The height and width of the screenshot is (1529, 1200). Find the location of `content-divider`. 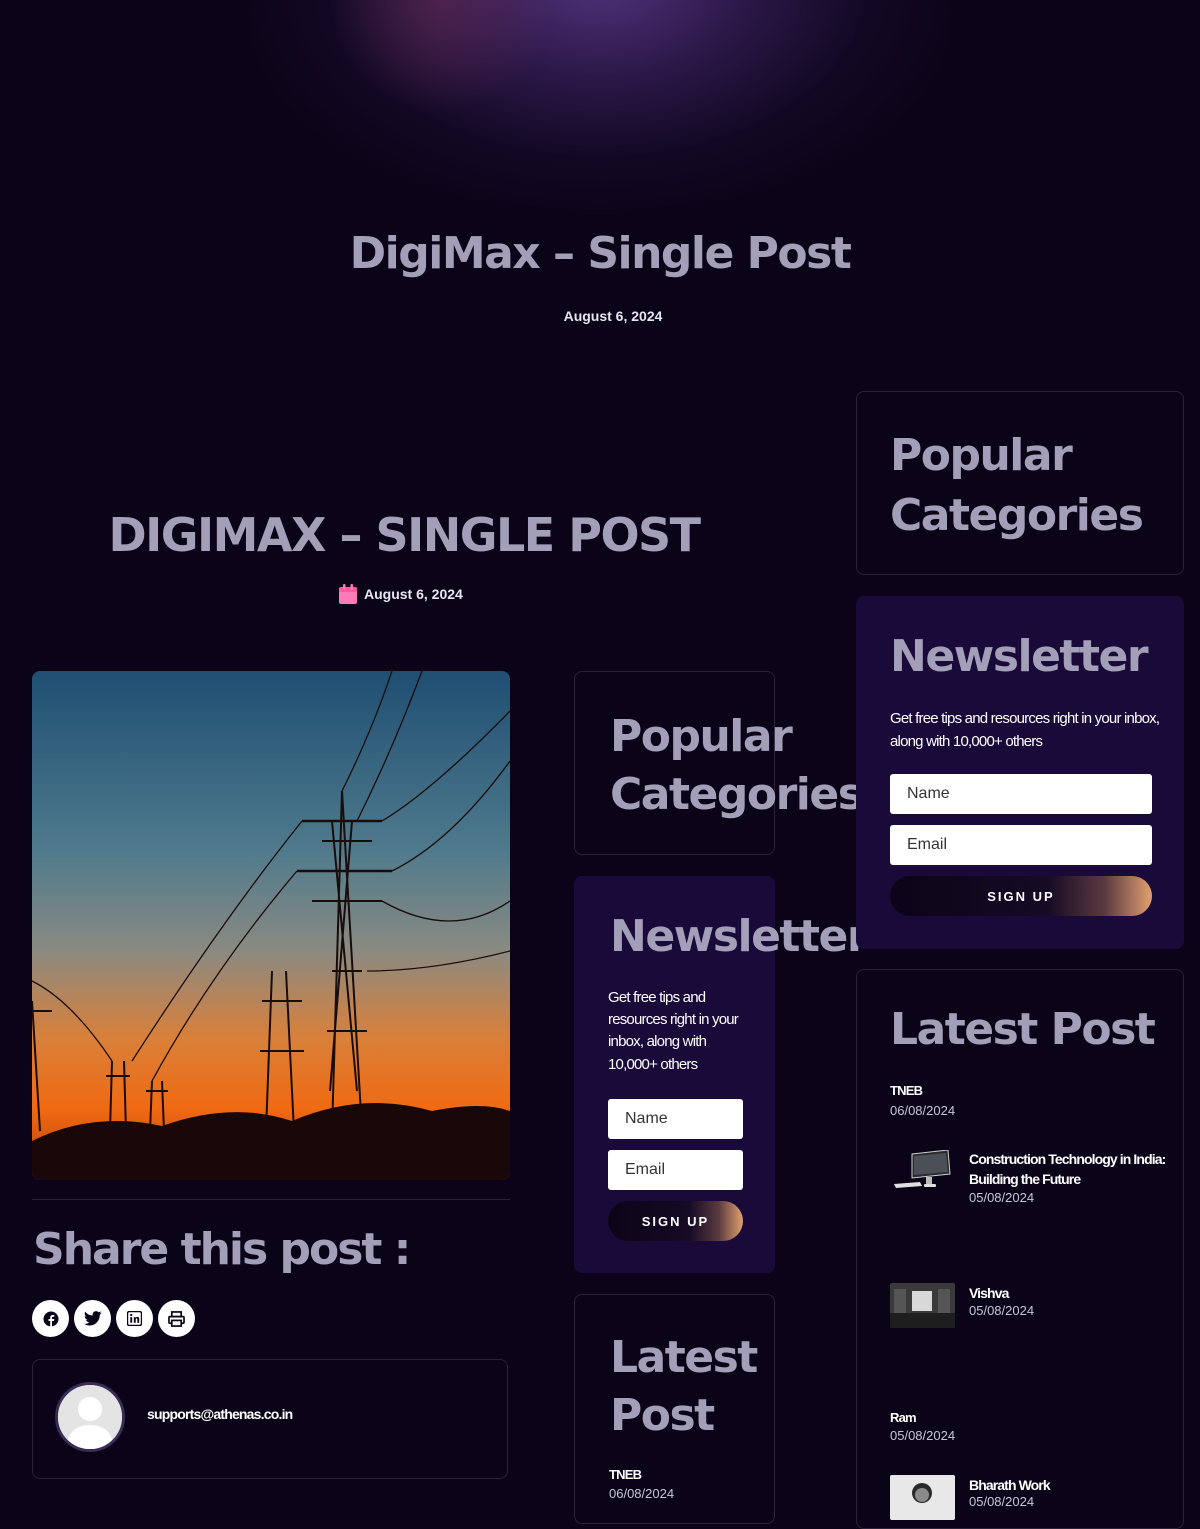

content-divider is located at coordinates (271, 1199).